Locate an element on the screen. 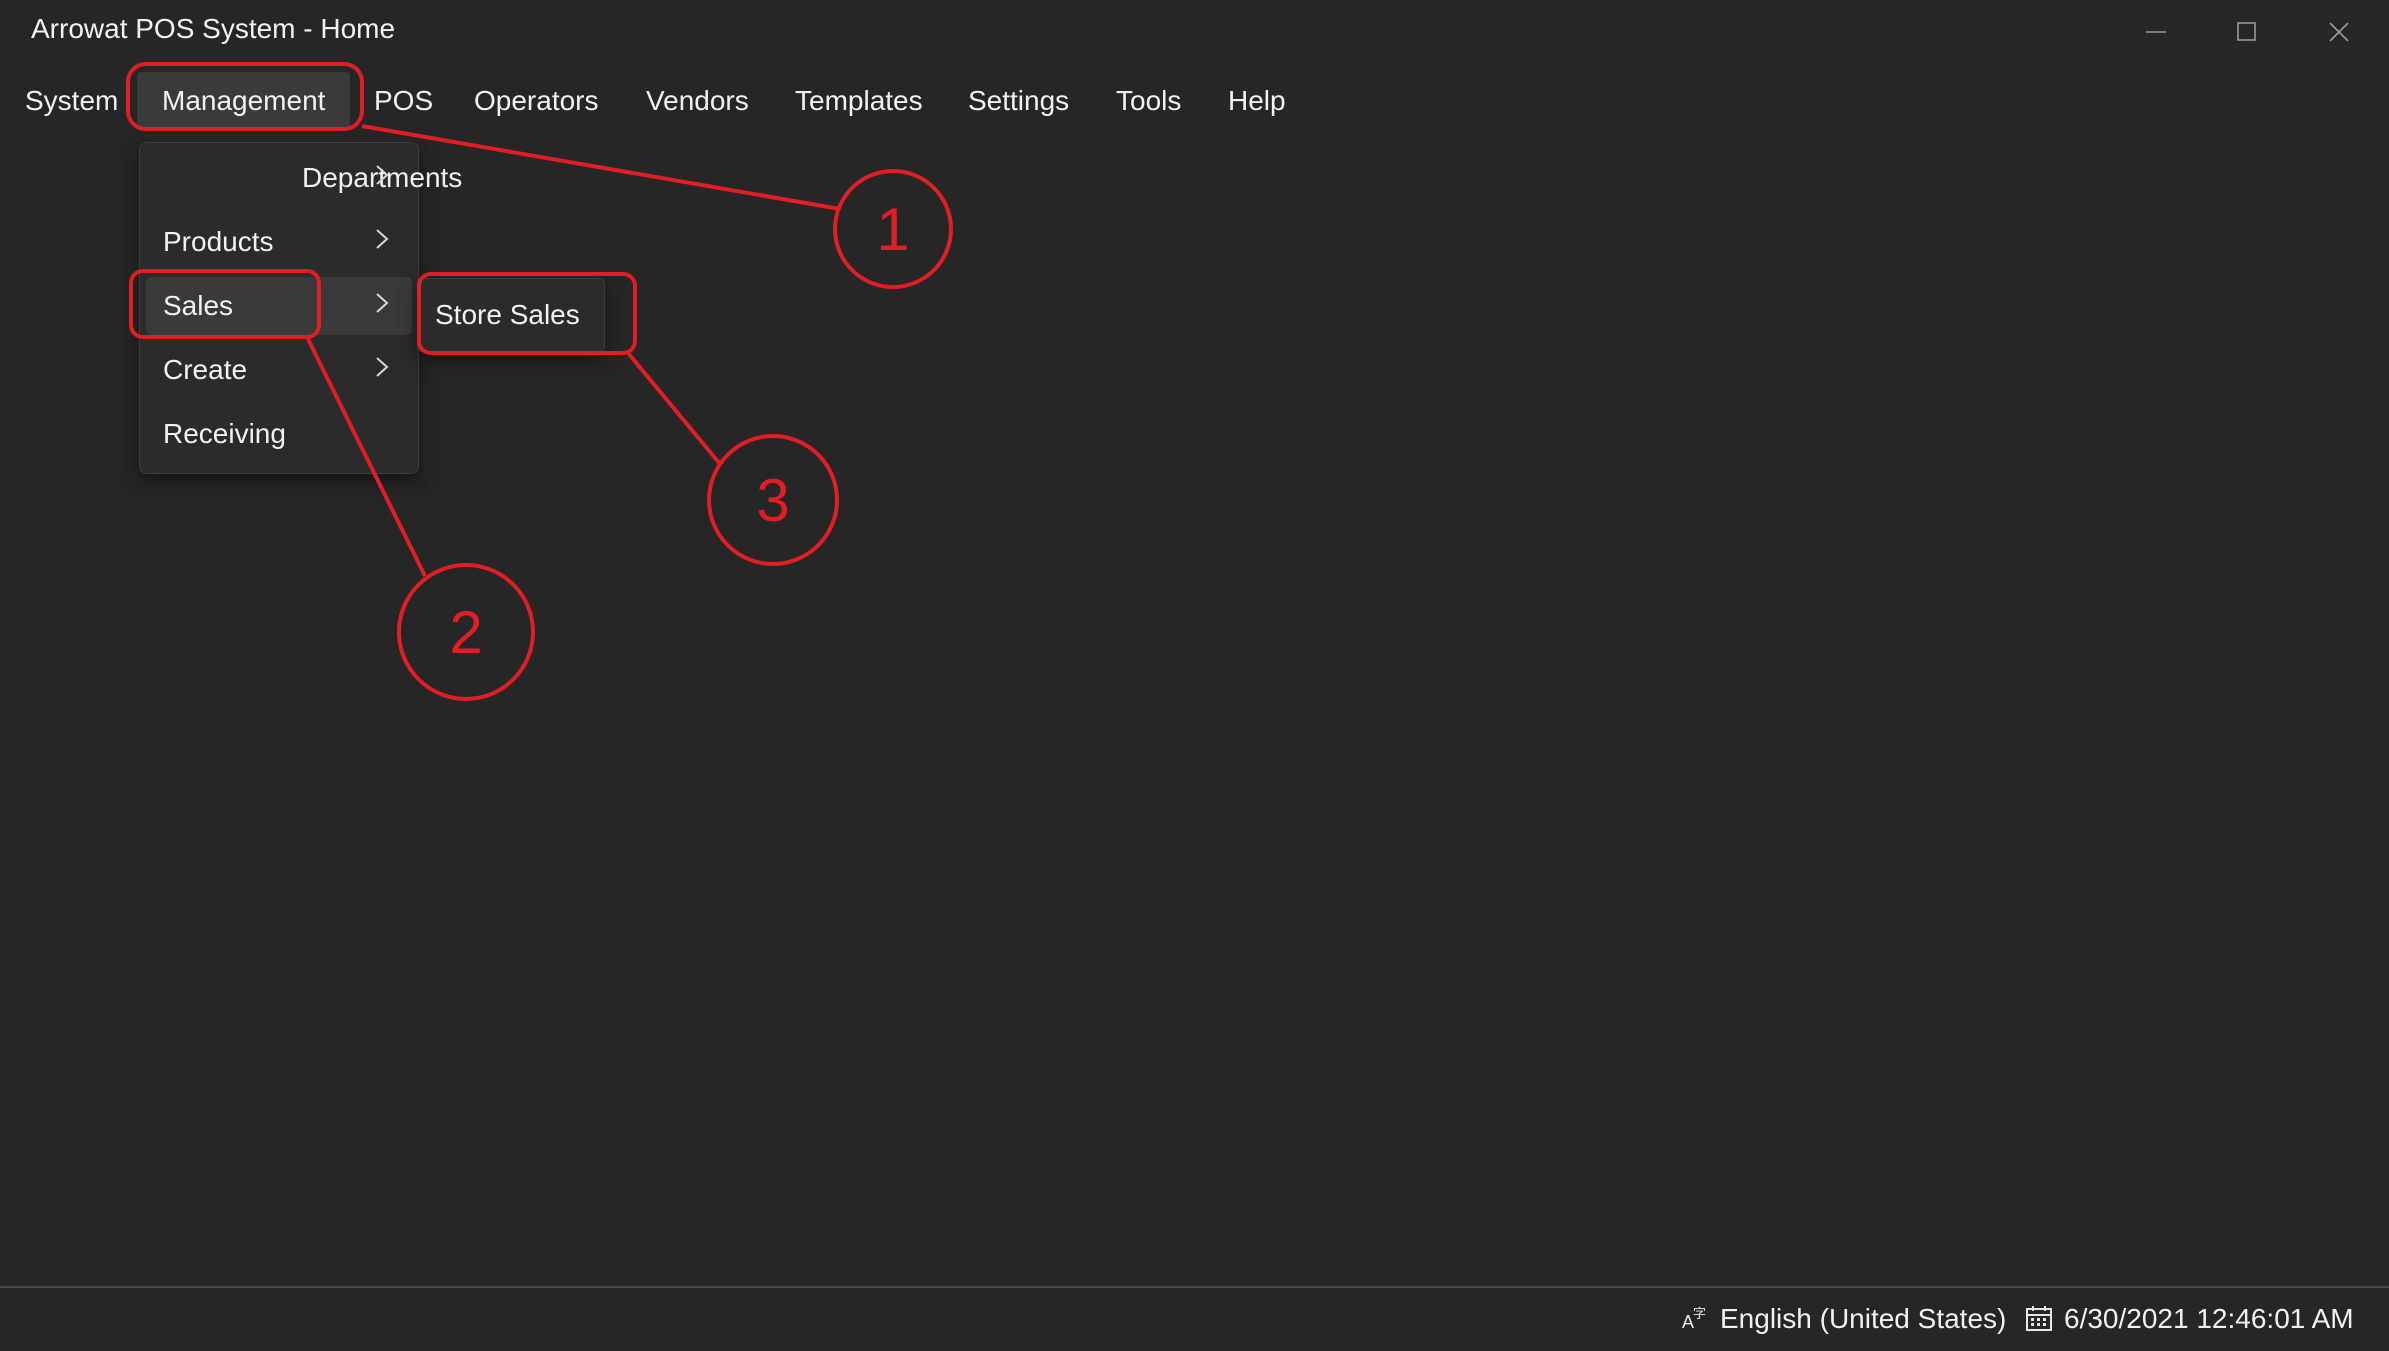 The width and height of the screenshot is (2389, 1351). callout-number-3: 3 is located at coordinates (772, 500).